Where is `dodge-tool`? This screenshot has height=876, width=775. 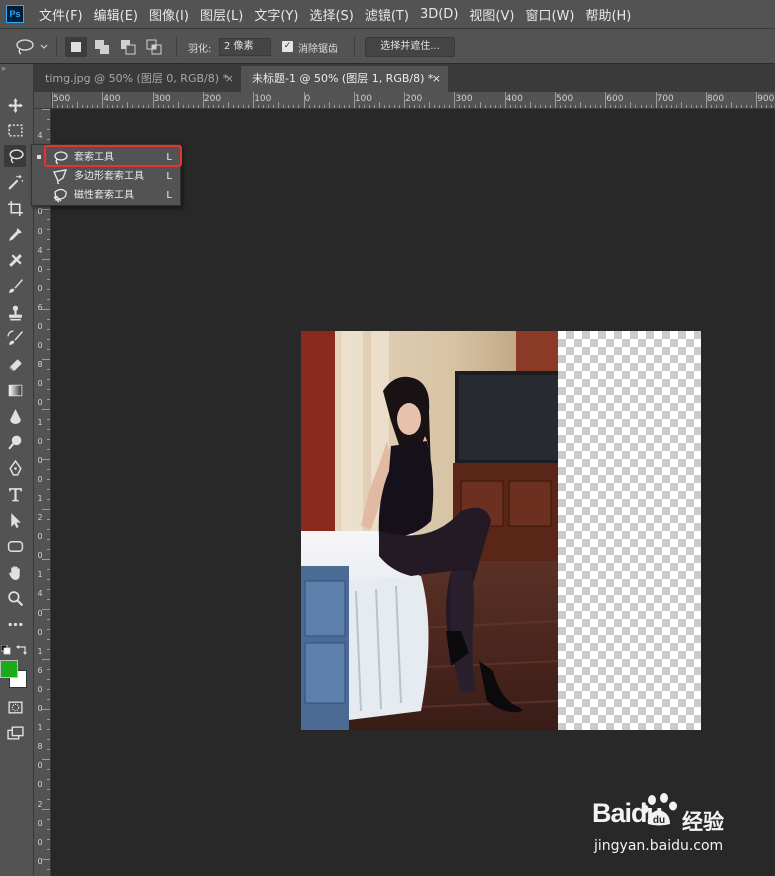 dodge-tool is located at coordinates (15, 442).